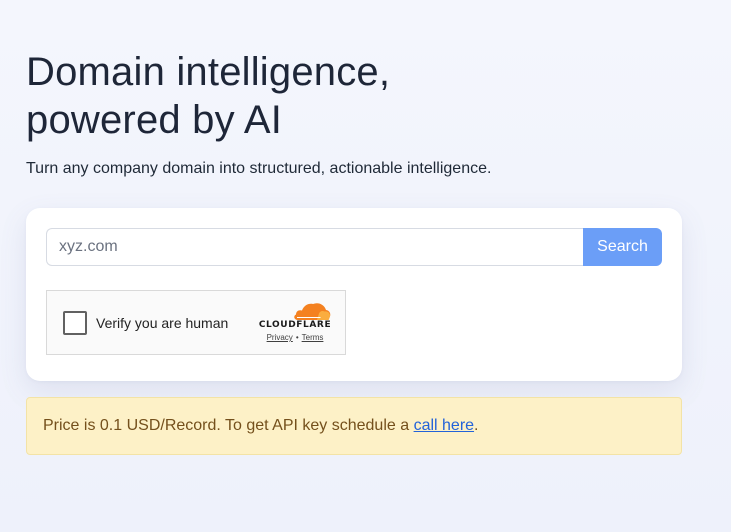 Image resolution: width=731 pixels, height=532 pixels. What do you see at coordinates (162, 323) in the screenshot?
I see `captcha-label: Verify you are human` at bounding box center [162, 323].